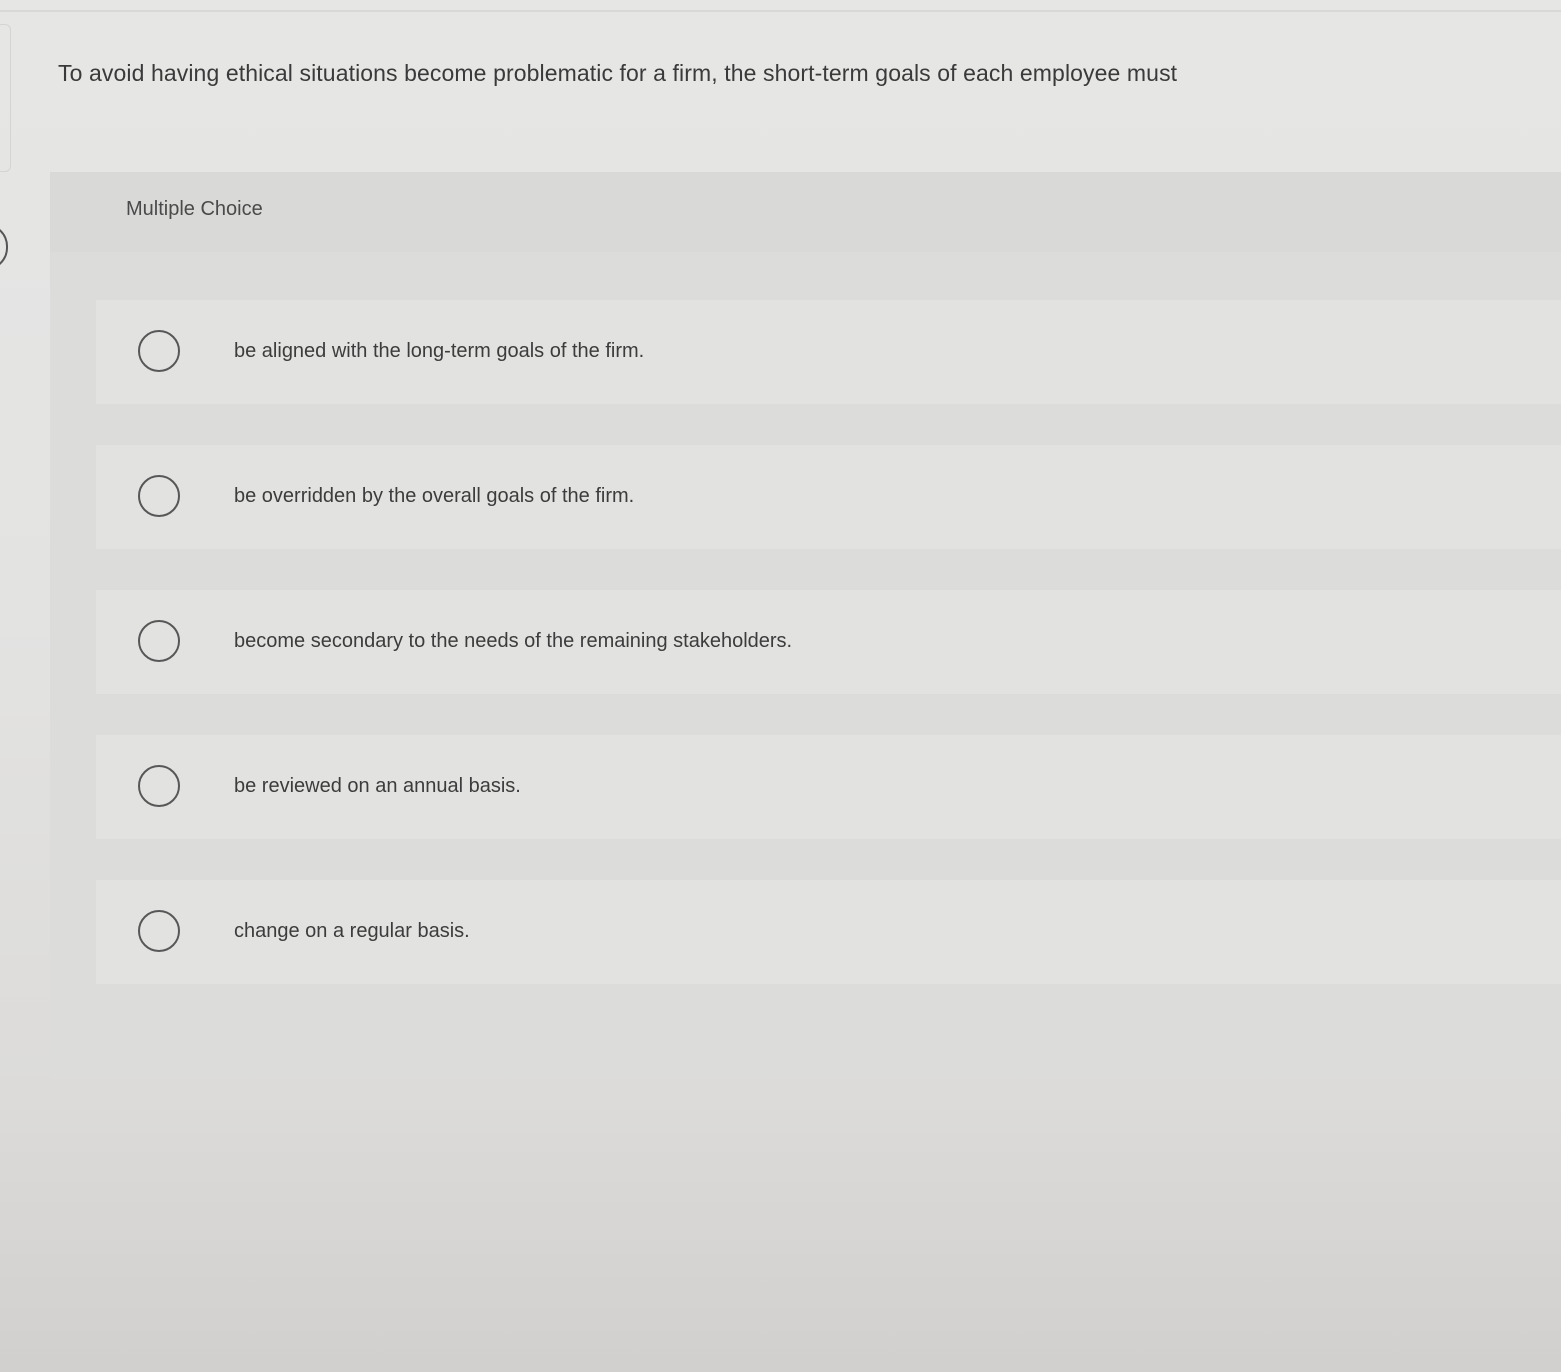 Image resolution: width=1561 pixels, height=1372 pixels. I want to click on answer-option-text: change on a regular basis., so click(352, 931).